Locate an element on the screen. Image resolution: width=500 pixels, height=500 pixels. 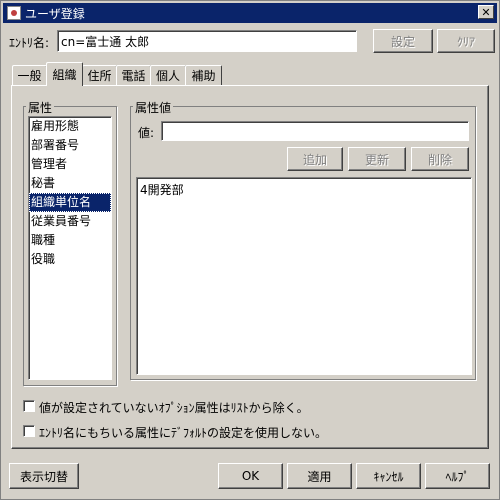
toggle-view-button: 表示切替 is located at coordinates (44, 476).